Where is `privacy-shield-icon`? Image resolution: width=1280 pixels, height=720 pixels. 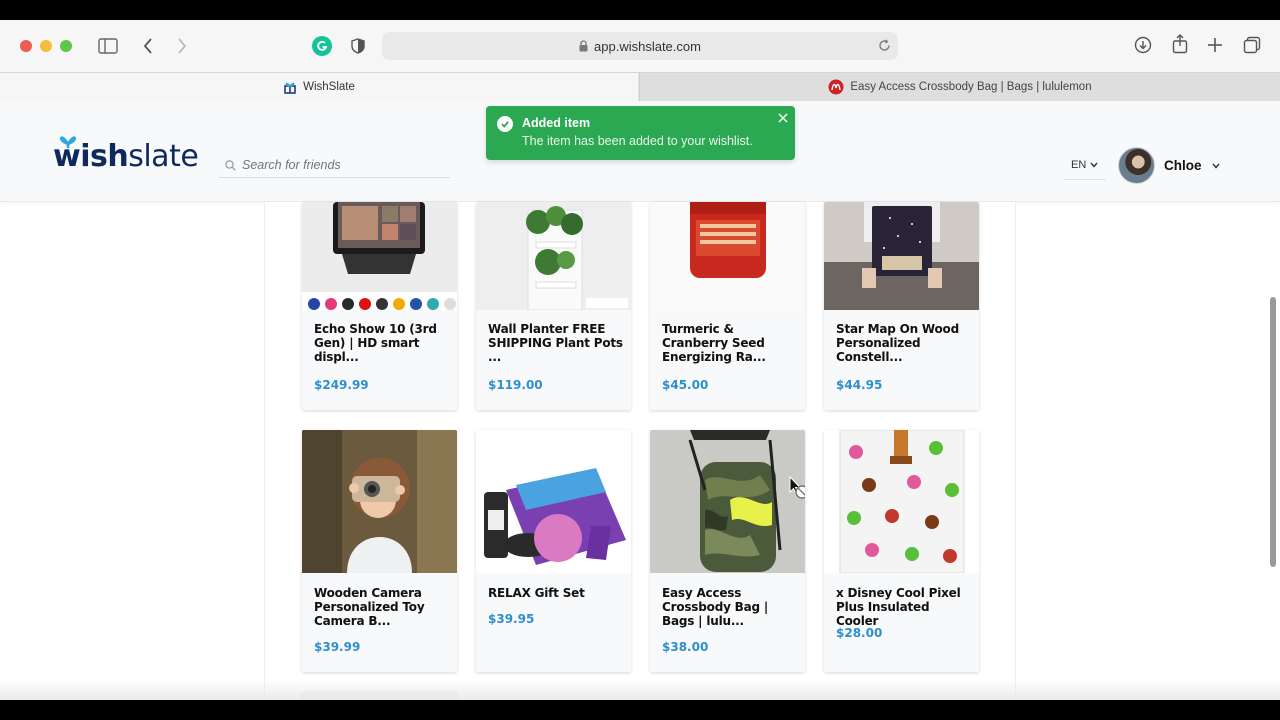 privacy-shield-icon is located at coordinates (358, 46).